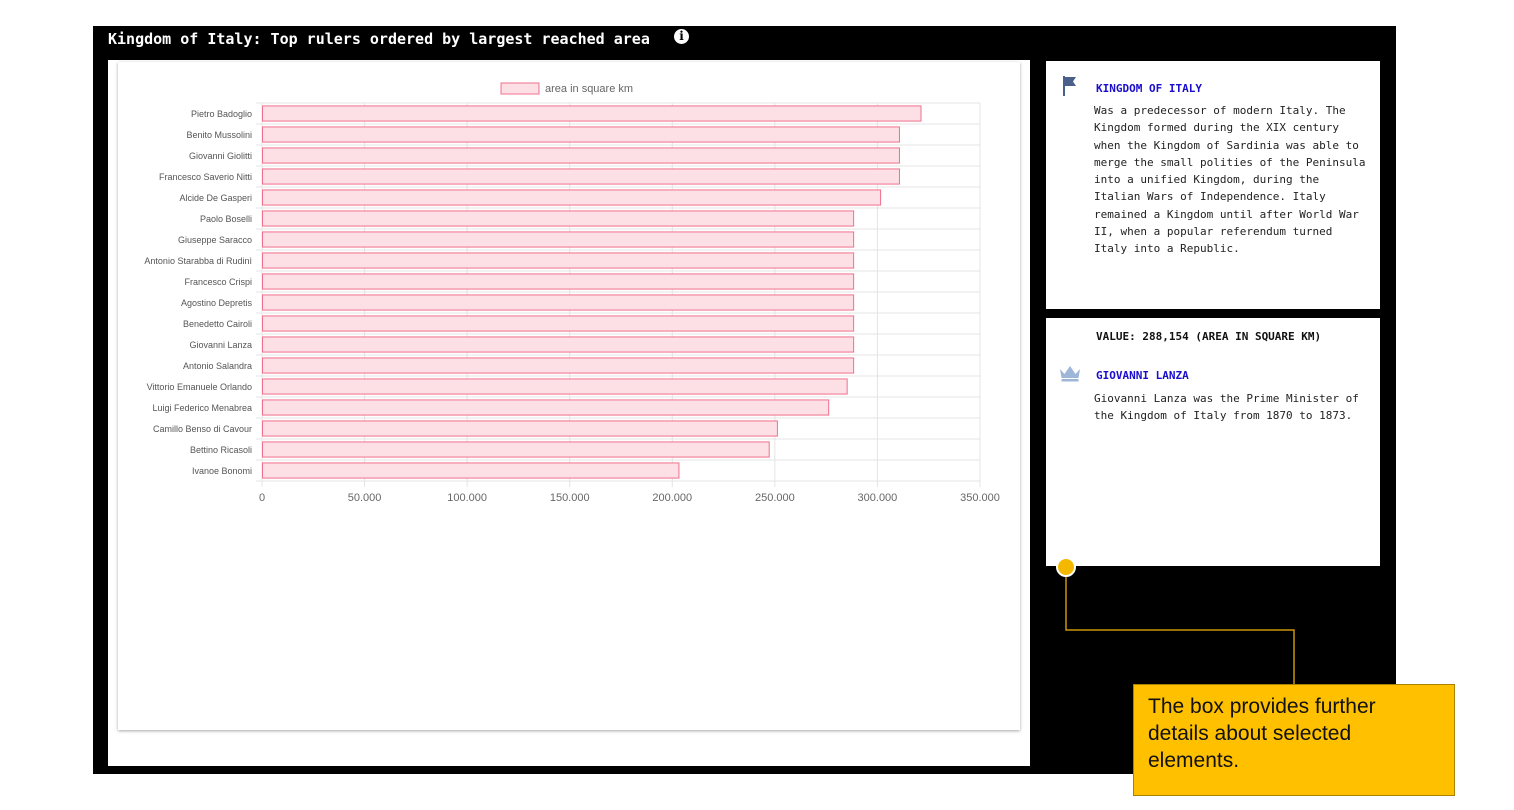 This screenshot has width=1514, height=810. Describe the element at coordinates (1066, 567) in the screenshot. I see `callout-marker` at that location.